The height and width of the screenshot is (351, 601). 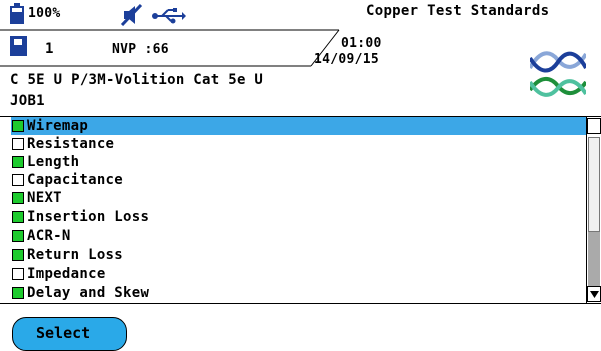 What do you see at coordinates (298, 255) in the screenshot?
I see `list-item-return-loss: Return Loss` at bounding box center [298, 255].